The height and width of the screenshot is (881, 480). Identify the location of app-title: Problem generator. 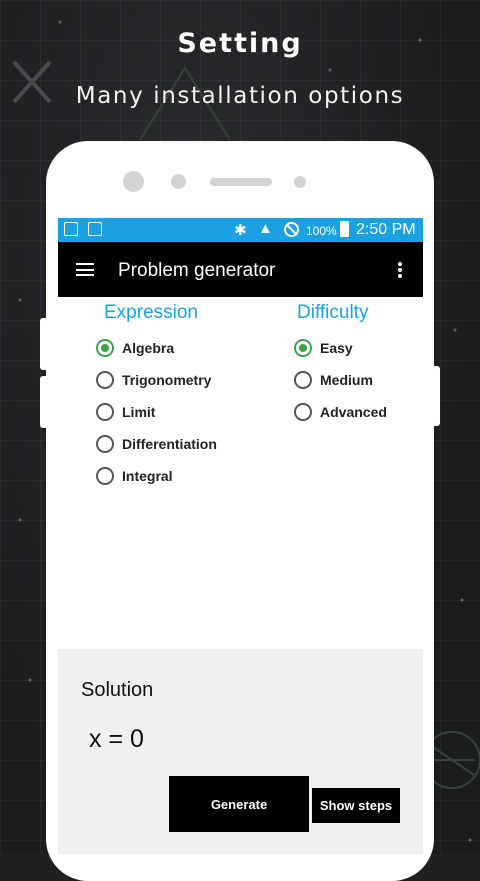
(197, 270).